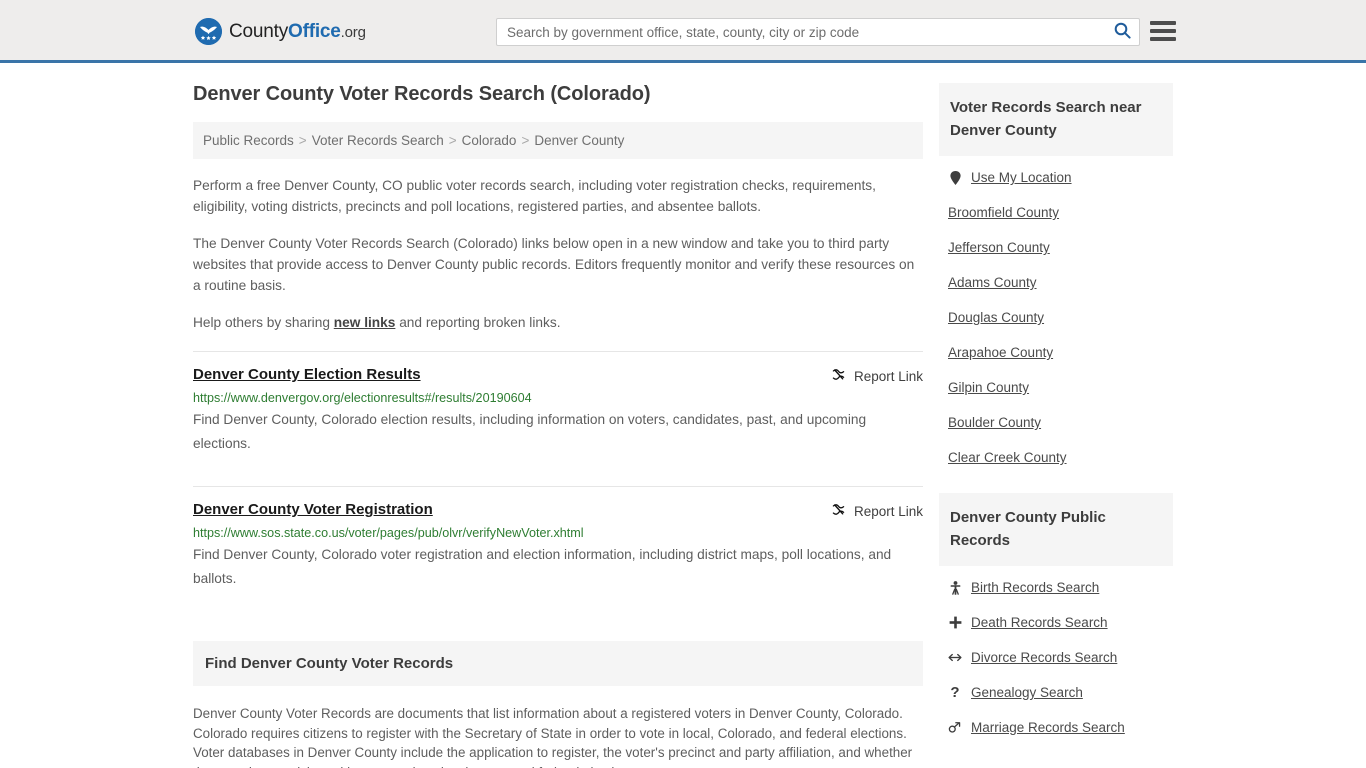 The width and height of the screenshot is (1366, 768). I want to click on logo-text-office: Office, so click(314, 31).